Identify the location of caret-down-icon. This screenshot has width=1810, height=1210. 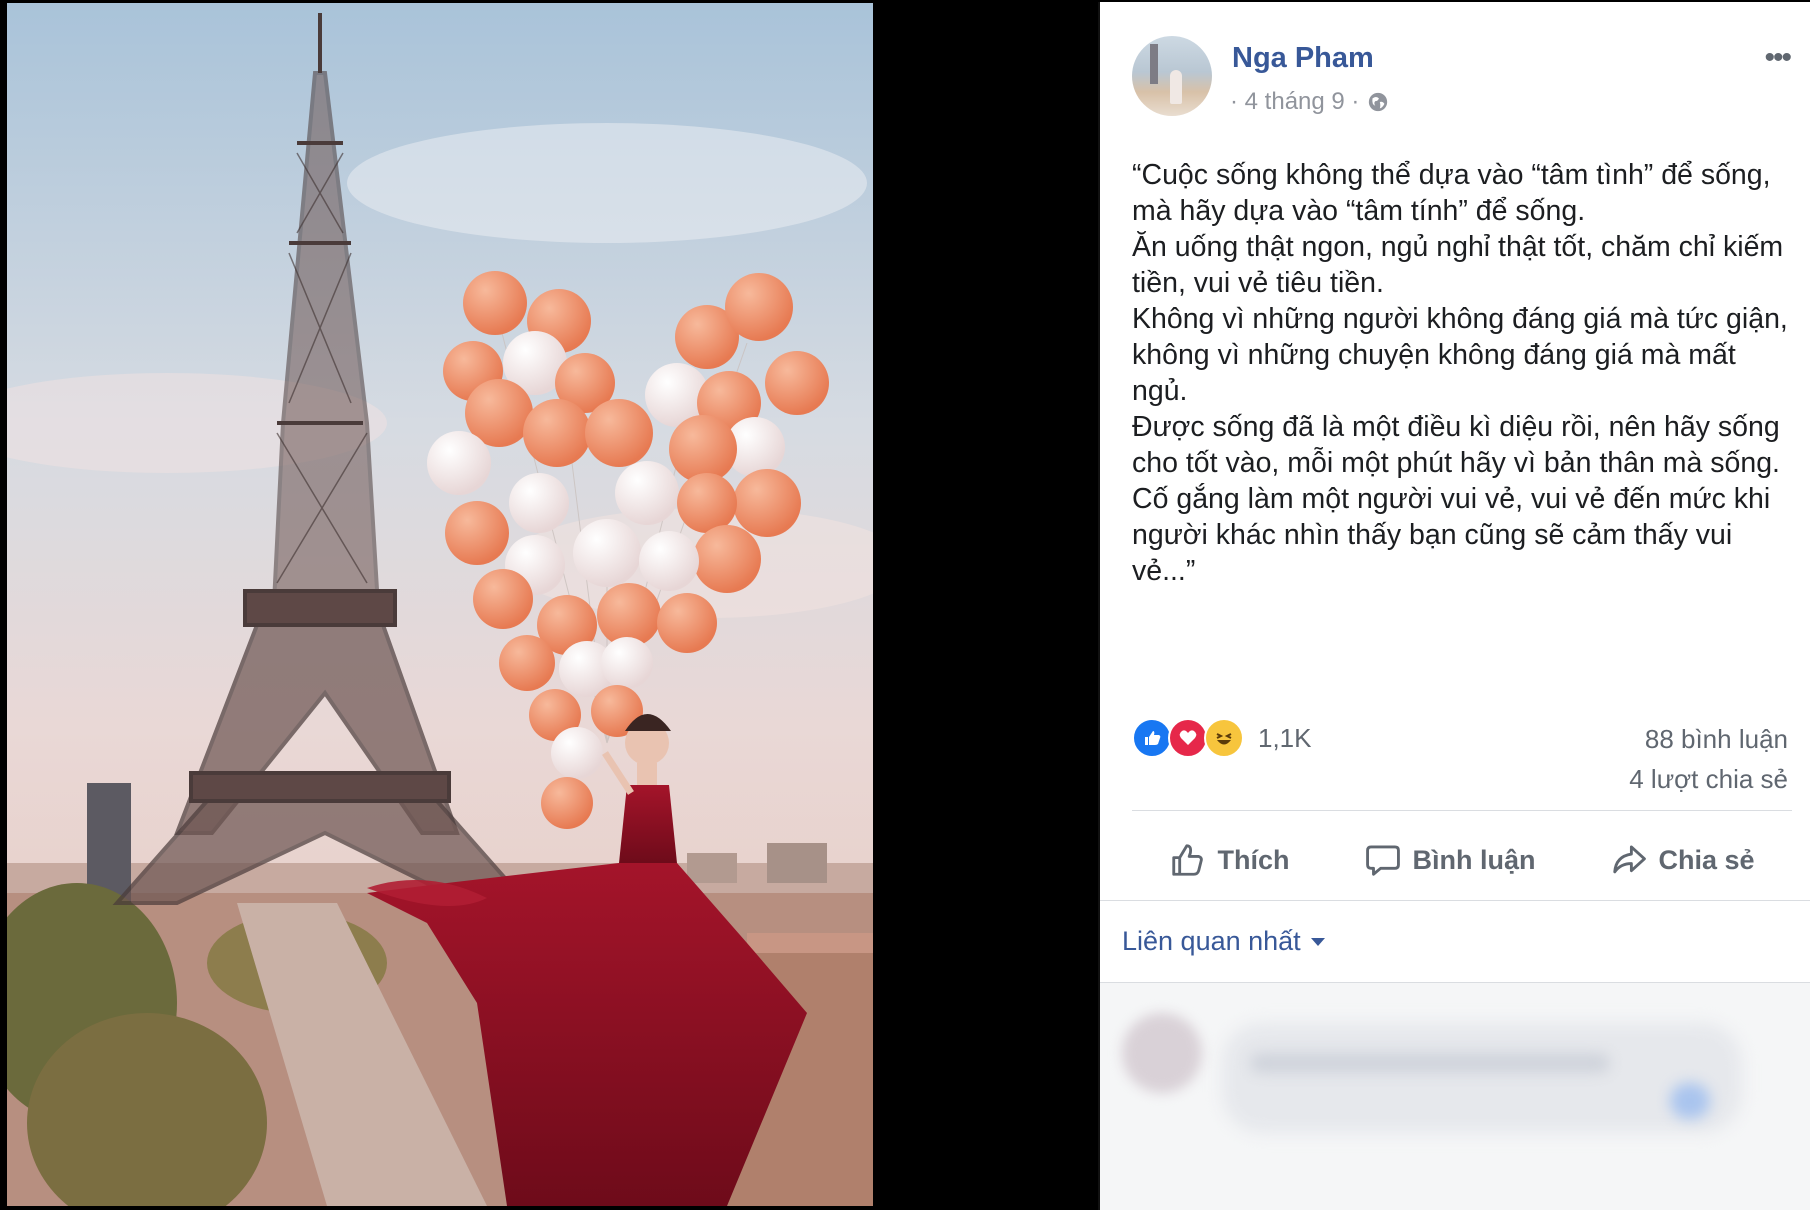
(1317, 941).